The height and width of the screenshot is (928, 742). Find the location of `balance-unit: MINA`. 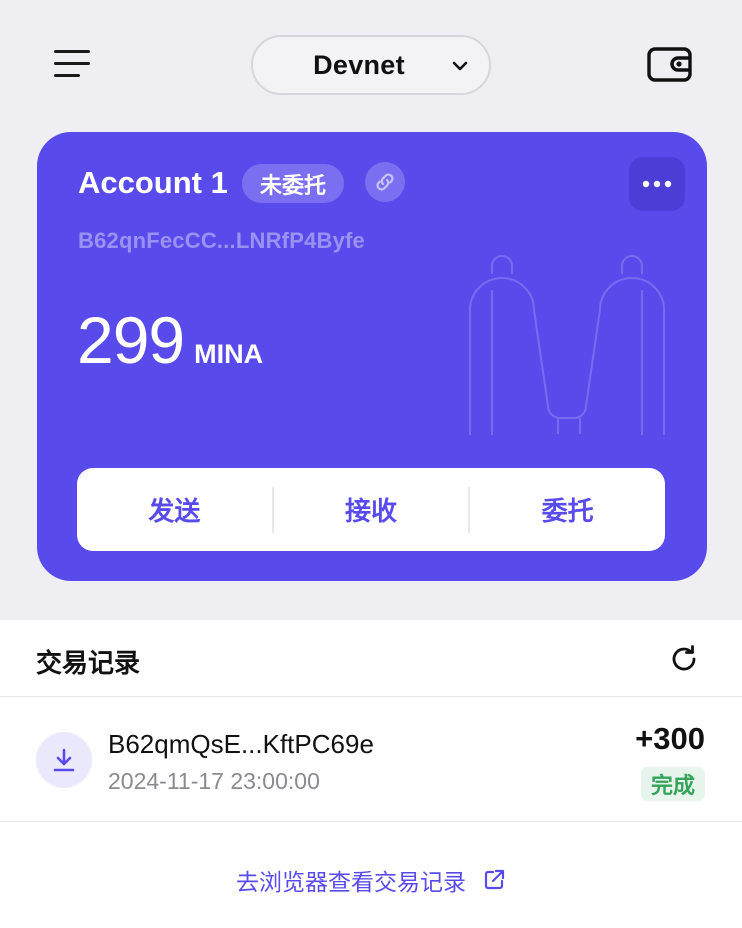

balance-unit: MINA is located at coordinates (229, 354).